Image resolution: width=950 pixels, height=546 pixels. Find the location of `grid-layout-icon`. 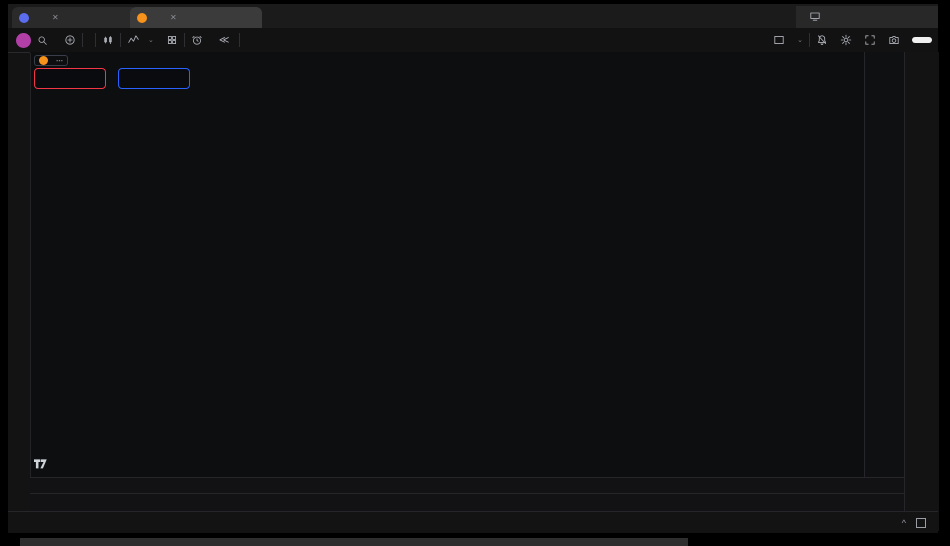

grid-layout-icon is located at coordinates (171, 40).